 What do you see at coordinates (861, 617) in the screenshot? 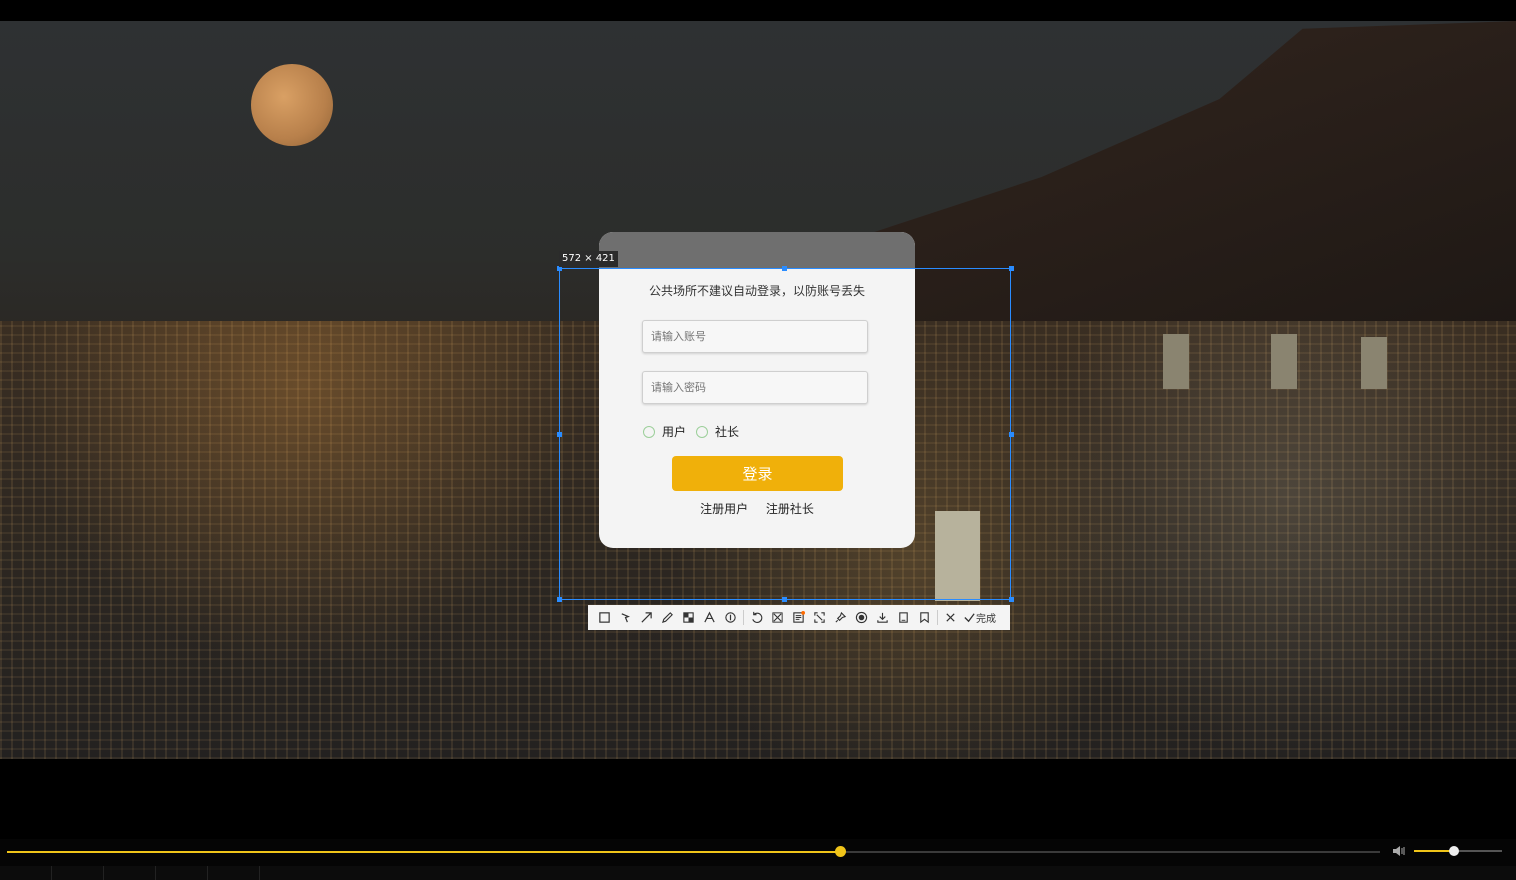
I see `record-icon` at bounding box center [861, 617].